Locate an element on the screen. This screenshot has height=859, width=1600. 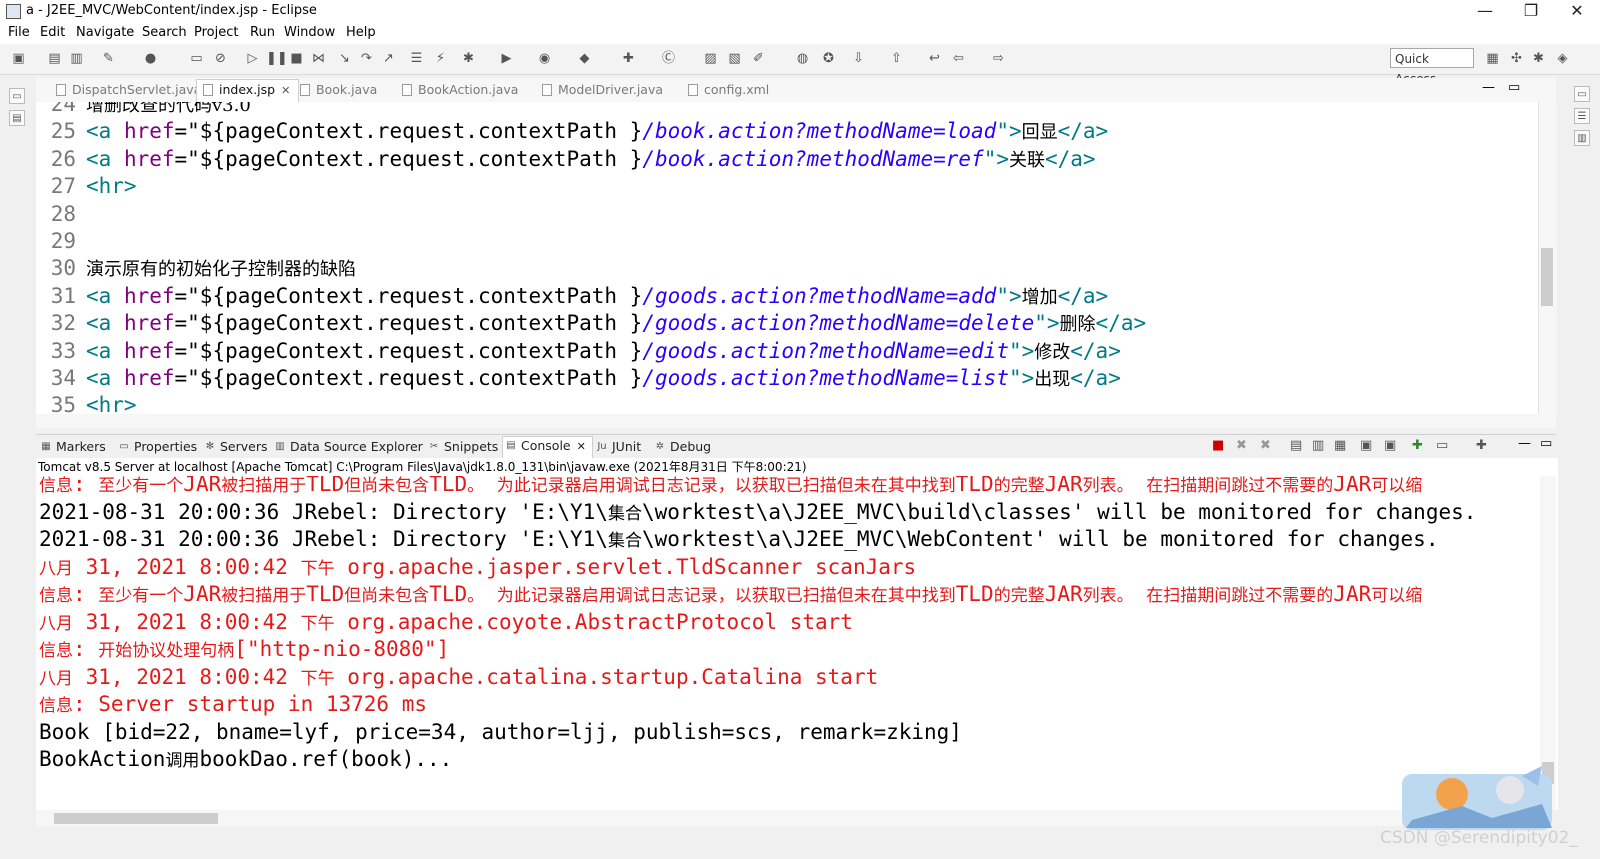
pin-console-icon: ✚ is located at coordinates (1417, 445).